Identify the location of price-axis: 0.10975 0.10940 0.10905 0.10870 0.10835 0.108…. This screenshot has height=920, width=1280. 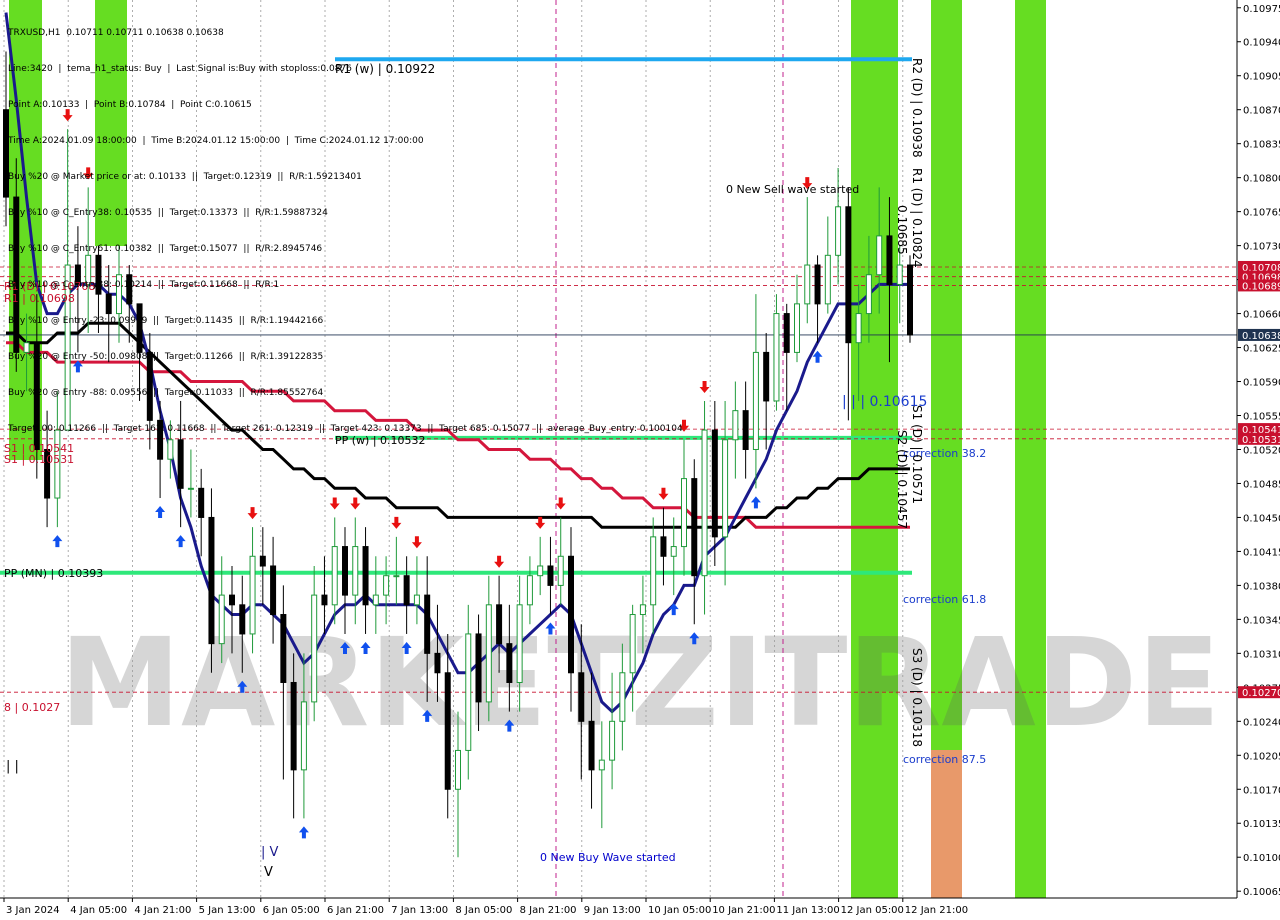
(1258, 449).